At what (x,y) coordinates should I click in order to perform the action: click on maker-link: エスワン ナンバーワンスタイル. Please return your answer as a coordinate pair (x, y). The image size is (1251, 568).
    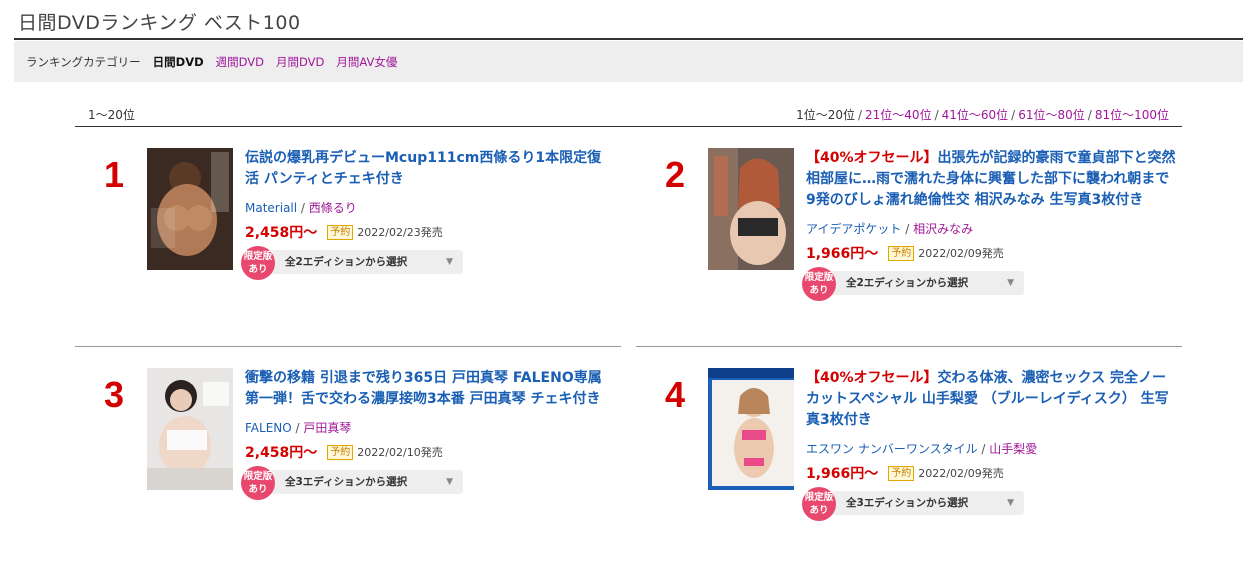
    Looking at the image, I should click on (892, 449).